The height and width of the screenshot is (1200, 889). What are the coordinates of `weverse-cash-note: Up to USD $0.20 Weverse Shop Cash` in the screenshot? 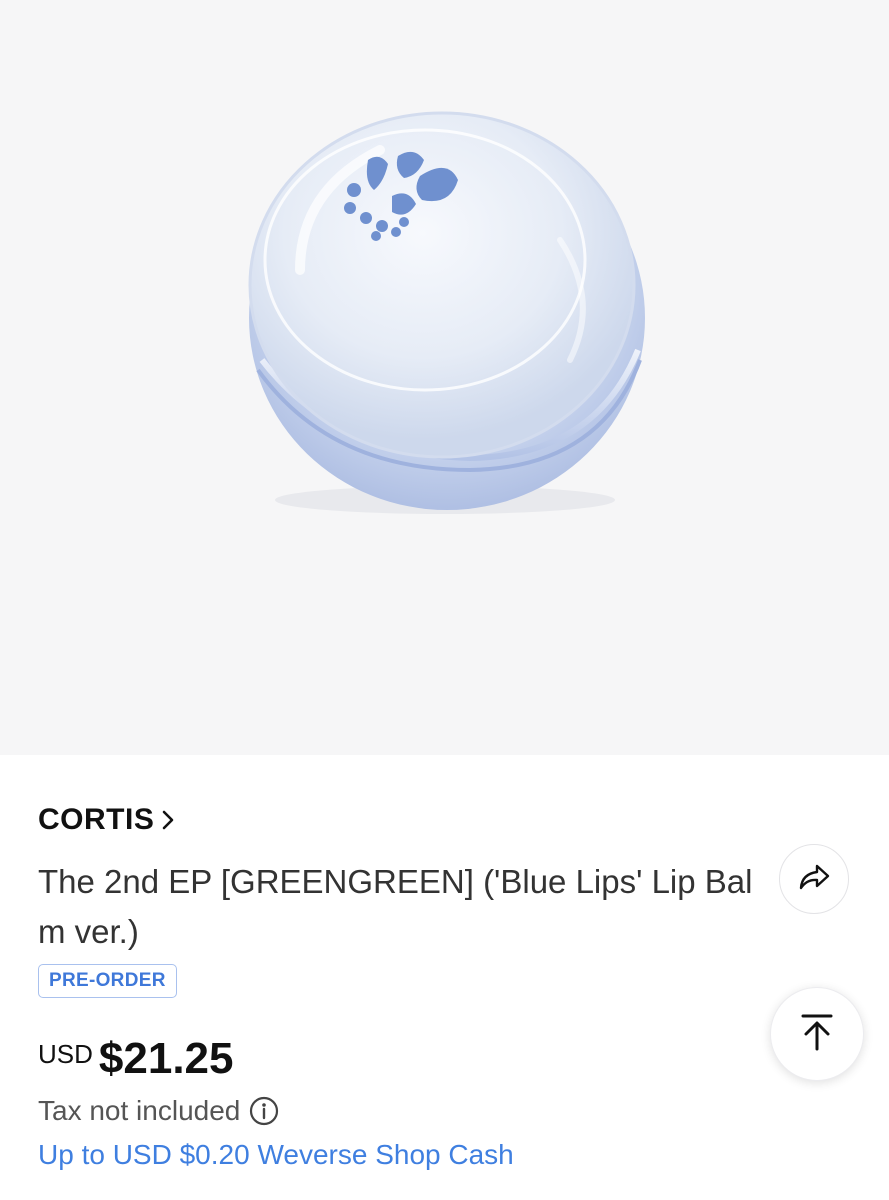 It's located at (276, 1154).